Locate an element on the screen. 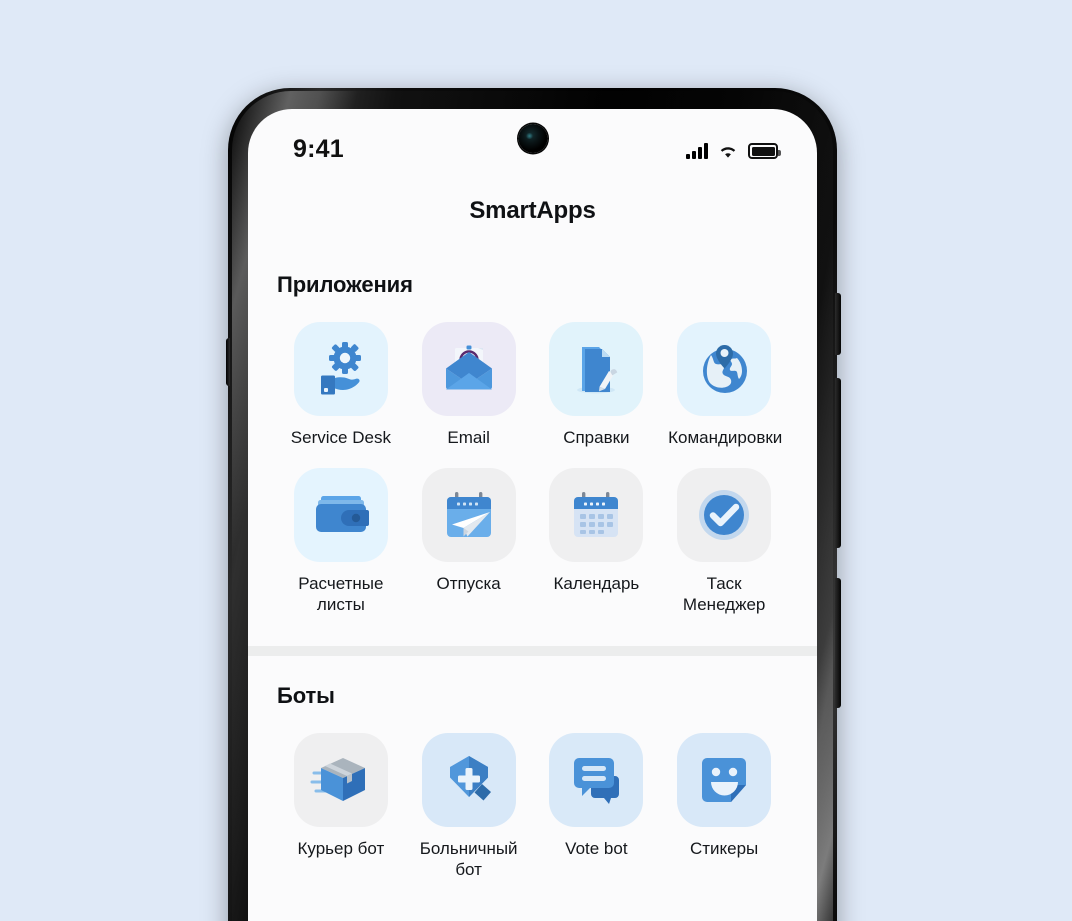  front-camera-icon is located at coordinates (532, 138).